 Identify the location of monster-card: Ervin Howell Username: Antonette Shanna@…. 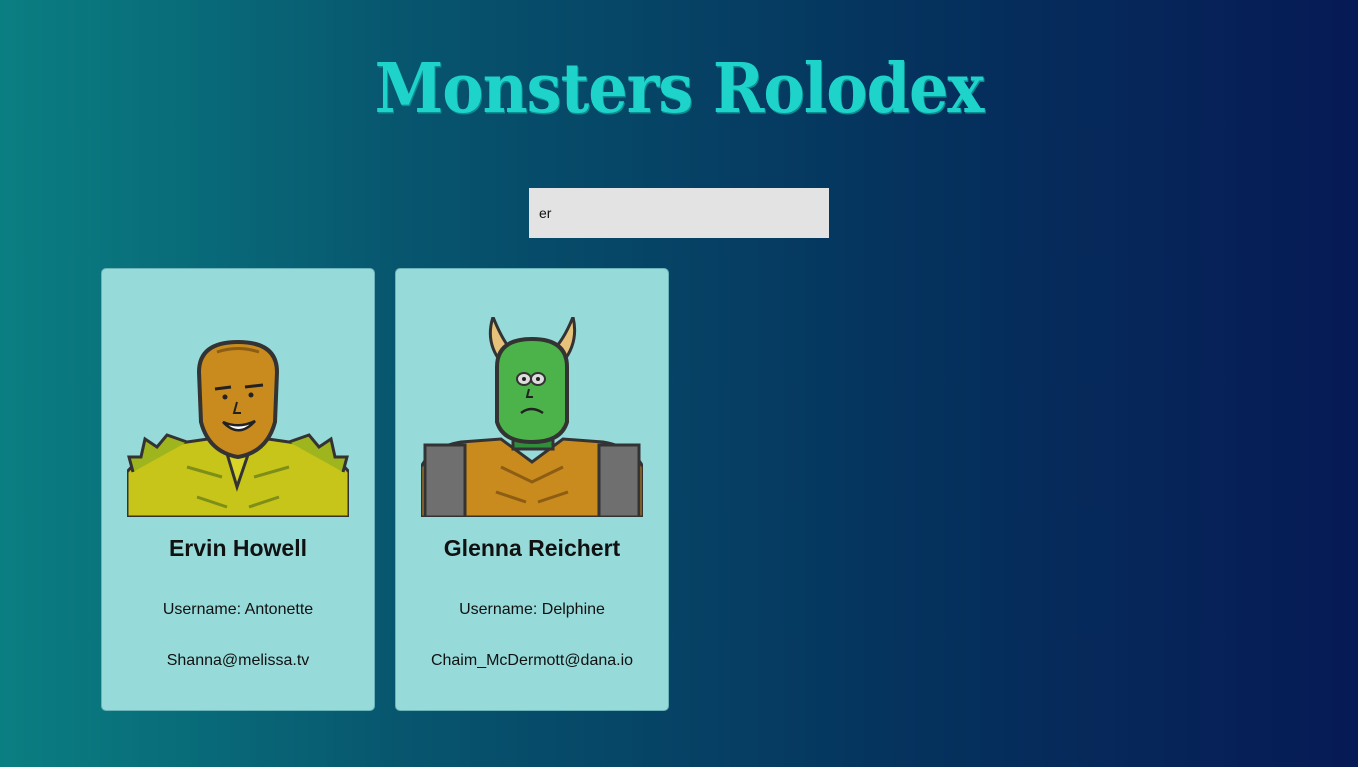
(238, 489).